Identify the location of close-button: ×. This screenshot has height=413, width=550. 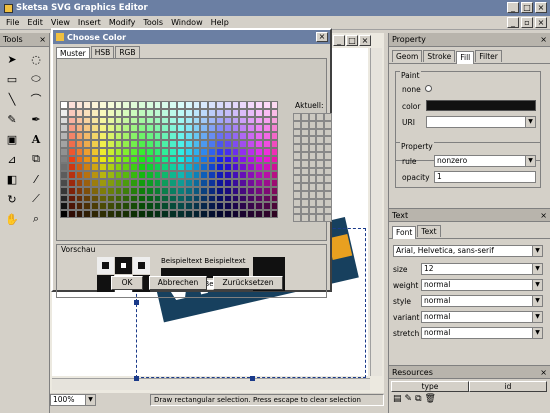
(541, 7).